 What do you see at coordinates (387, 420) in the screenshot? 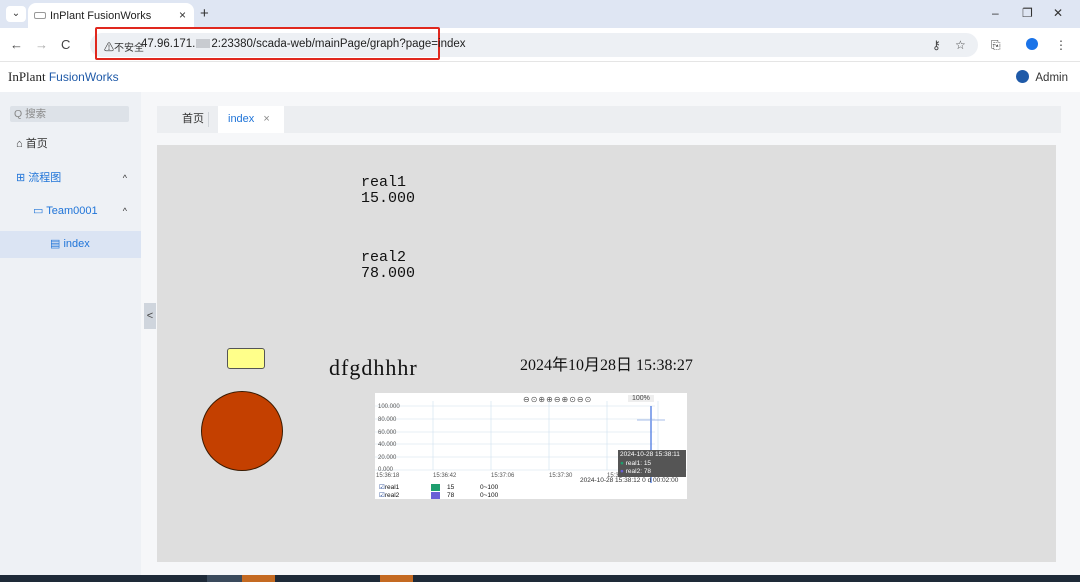
I see `y-tick: 80.000` at bounding box center [387, 420].